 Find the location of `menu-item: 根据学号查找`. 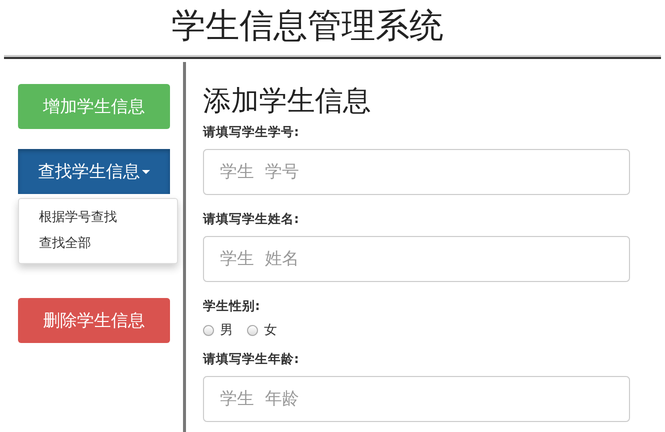

menu-item: 根据学号查找 is located at coordinates (98, 218).